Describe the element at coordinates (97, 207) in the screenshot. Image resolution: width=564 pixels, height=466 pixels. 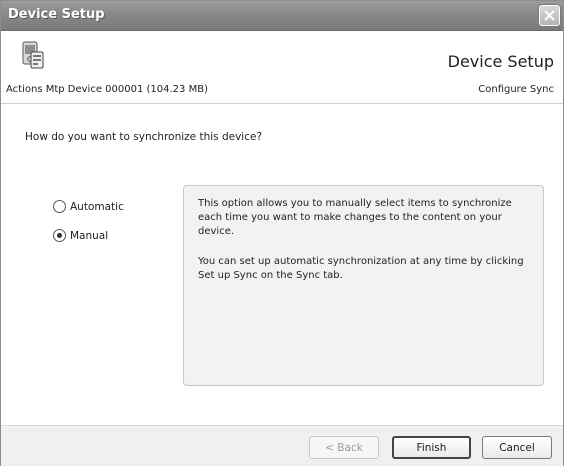
I see `automatic-label: Automatic` at that location.